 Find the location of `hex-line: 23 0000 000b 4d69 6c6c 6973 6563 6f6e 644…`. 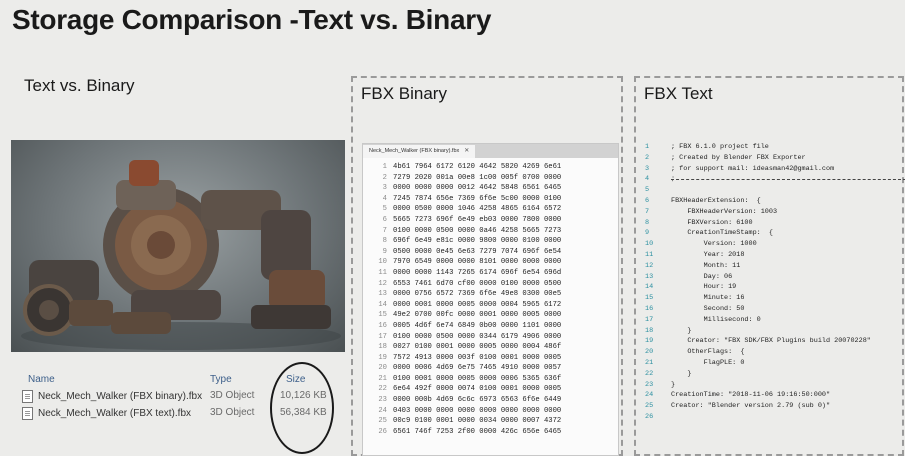

hex-line: 23 0000 000b 4d69 6c6c 6973 6563 6f6e 644… is located at coordinates (490, 400).